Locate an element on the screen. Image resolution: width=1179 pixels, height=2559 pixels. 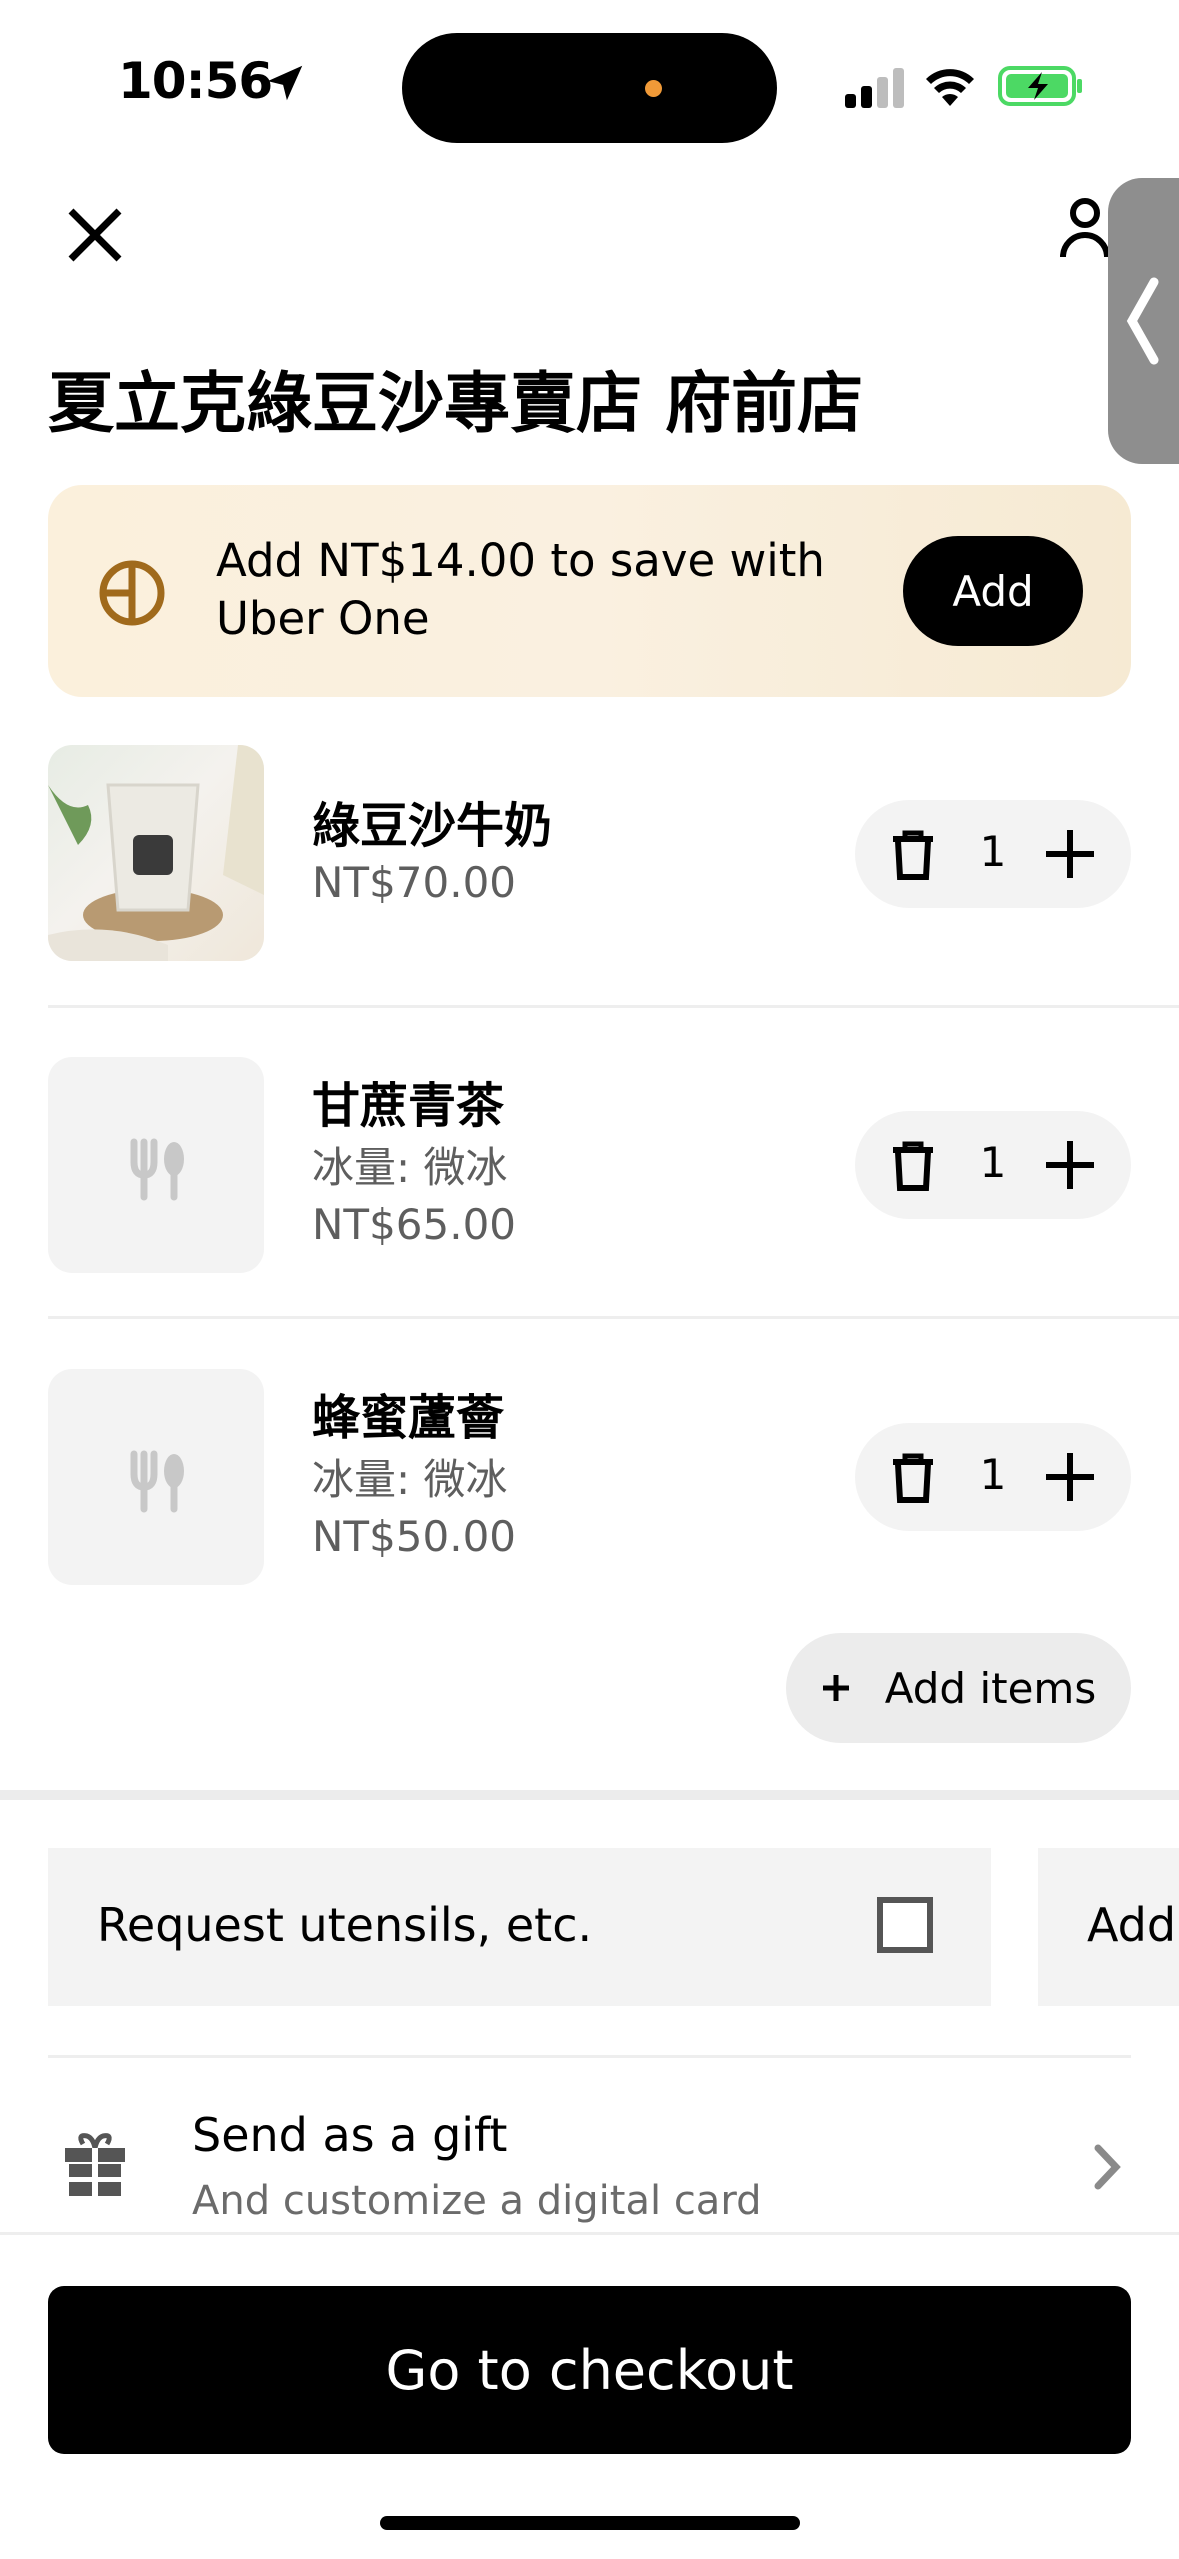
item-price: NT$65.00 is located at coordinates (414, 1224).